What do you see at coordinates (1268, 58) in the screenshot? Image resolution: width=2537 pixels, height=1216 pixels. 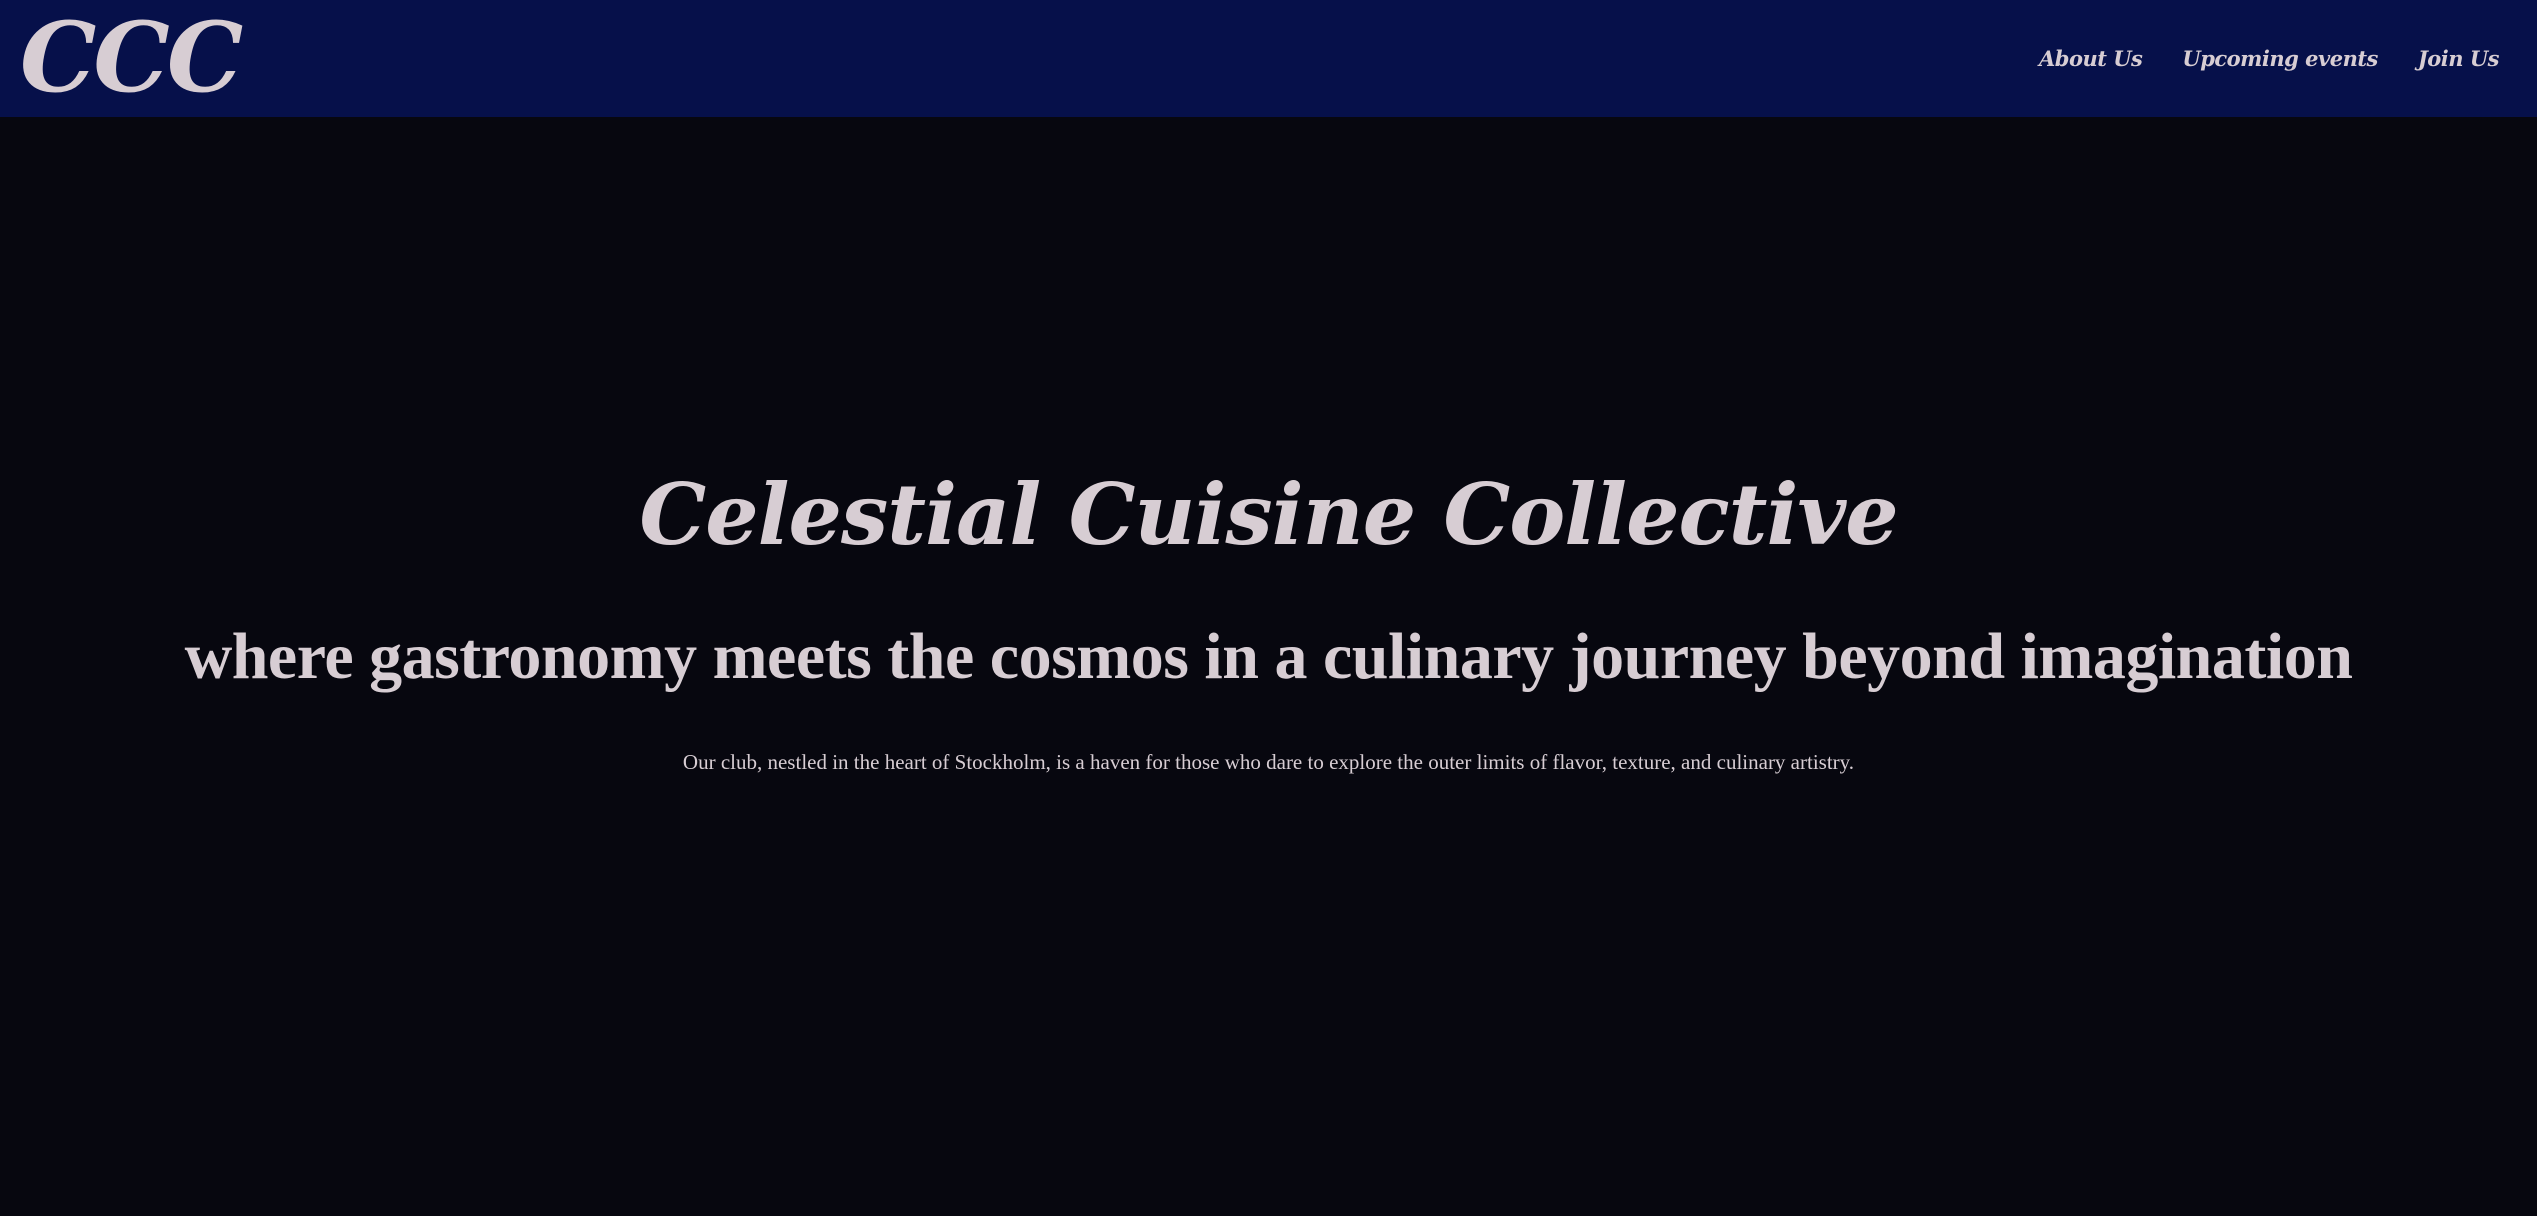 I see `site-header: CCC About Us Upcoming events Join Us` at bounding box center [1268, 58].